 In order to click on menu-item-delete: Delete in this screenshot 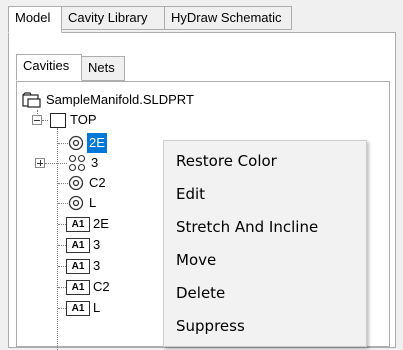, I will do `click(265, 293)`.